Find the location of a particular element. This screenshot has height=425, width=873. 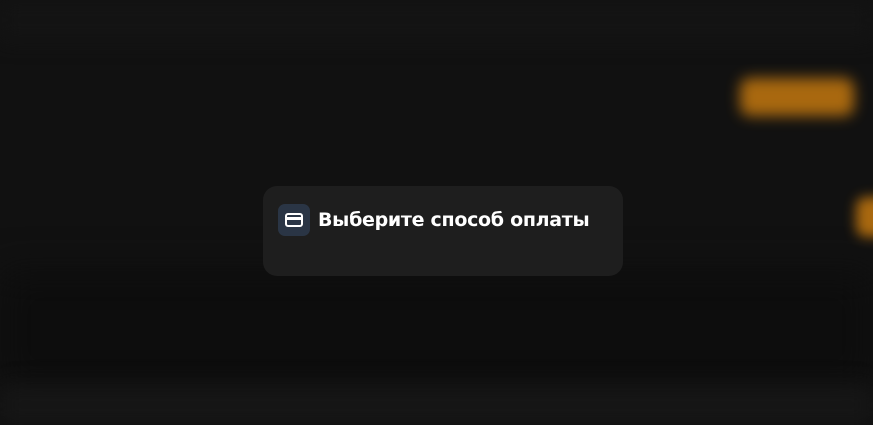

credit-card-icon is located at coordinates (294, 220).